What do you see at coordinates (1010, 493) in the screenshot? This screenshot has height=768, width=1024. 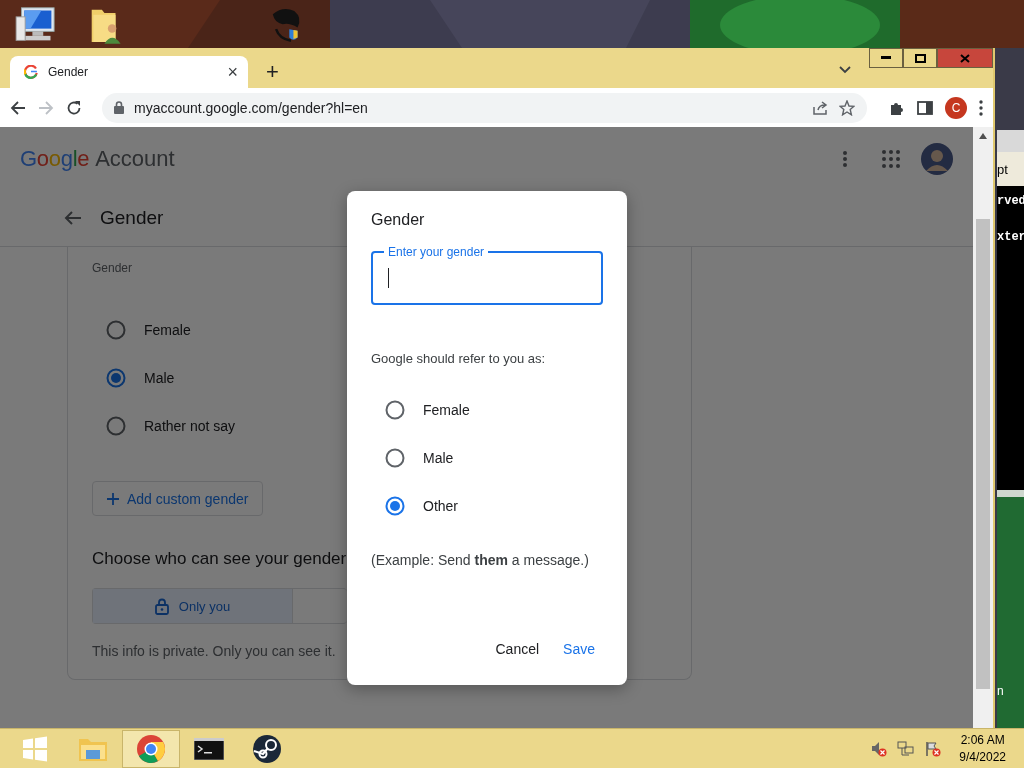 I see `status-strip` at bounding box center [1010, 493].